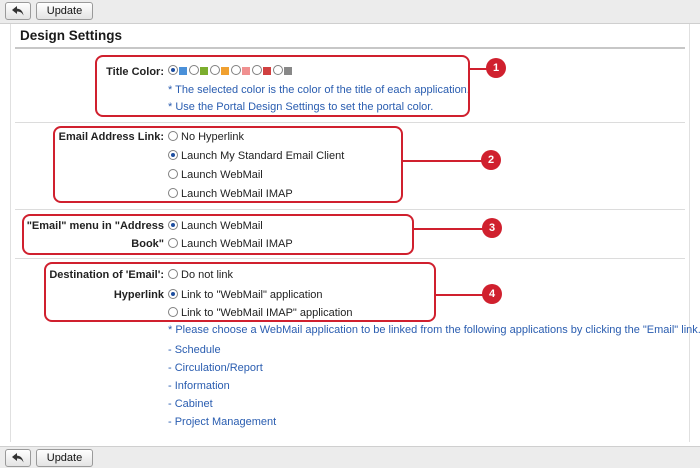 This screenshot has height=468, width=700. Describe the element at coordinates (492, 294) in the screenshot. I see `callout-marker-4: 4` at that location.